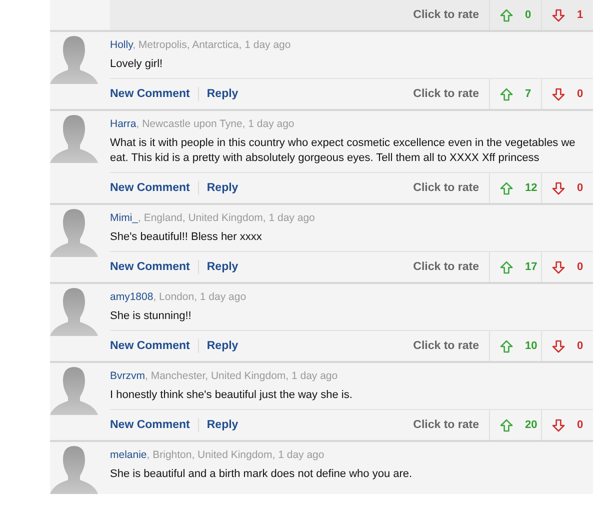 This screenshot has width=600, height=506. What do you see at coordinates (580, 15) in the screenshot?
I see `down-vote-count: 1` at bounding box center [580, 15].